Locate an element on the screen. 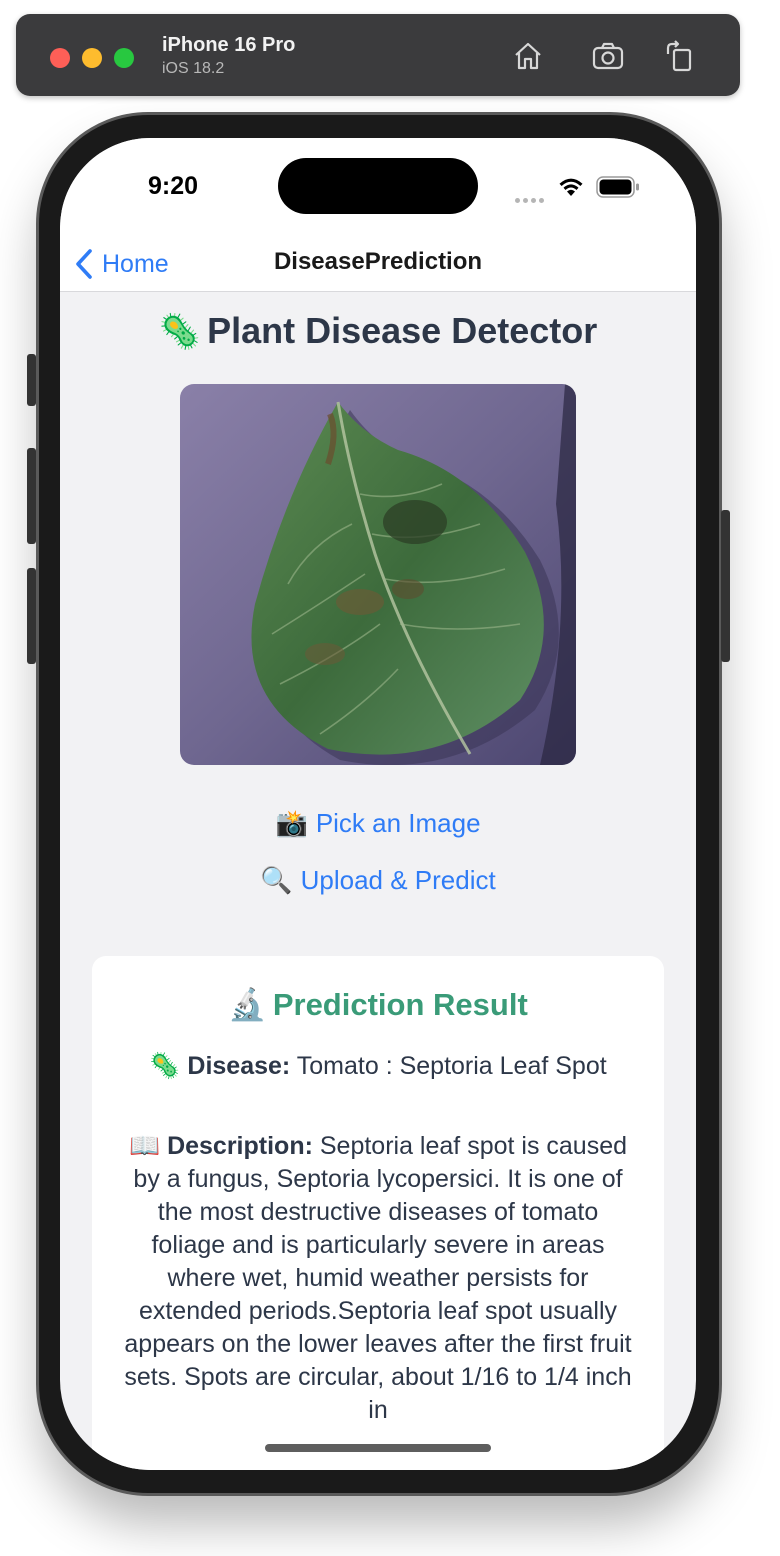  pick-image-button: 📸 Pick an Image is located at coordinates (378, 823).